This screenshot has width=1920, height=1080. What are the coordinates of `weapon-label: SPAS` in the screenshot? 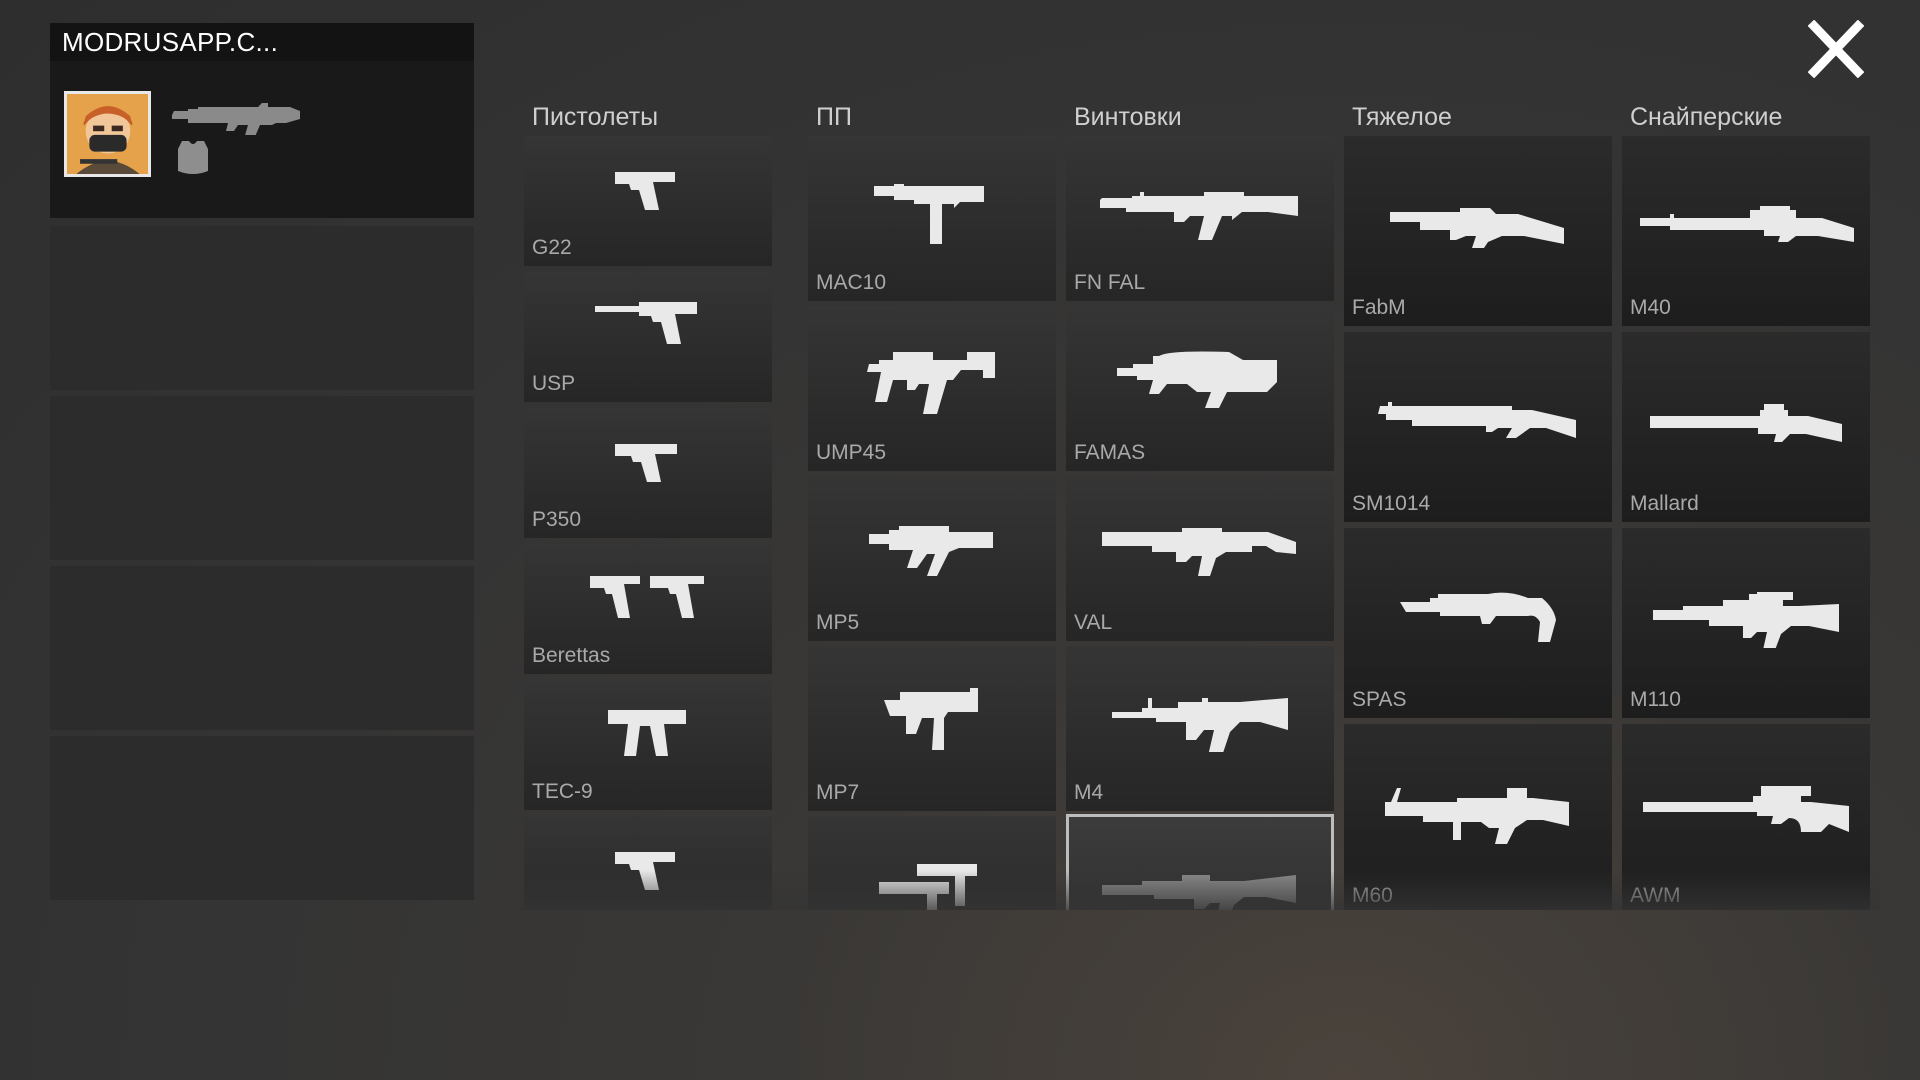 It's located at (1379, 699).